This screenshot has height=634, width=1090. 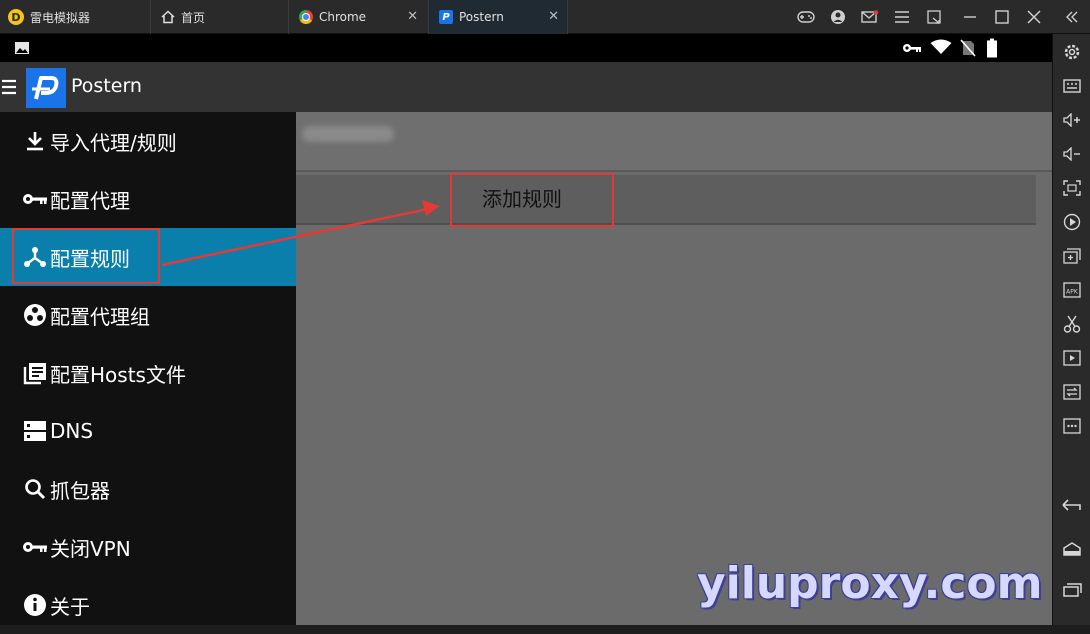 I want to click on dns-server-icon, so click(x=35, y=431).